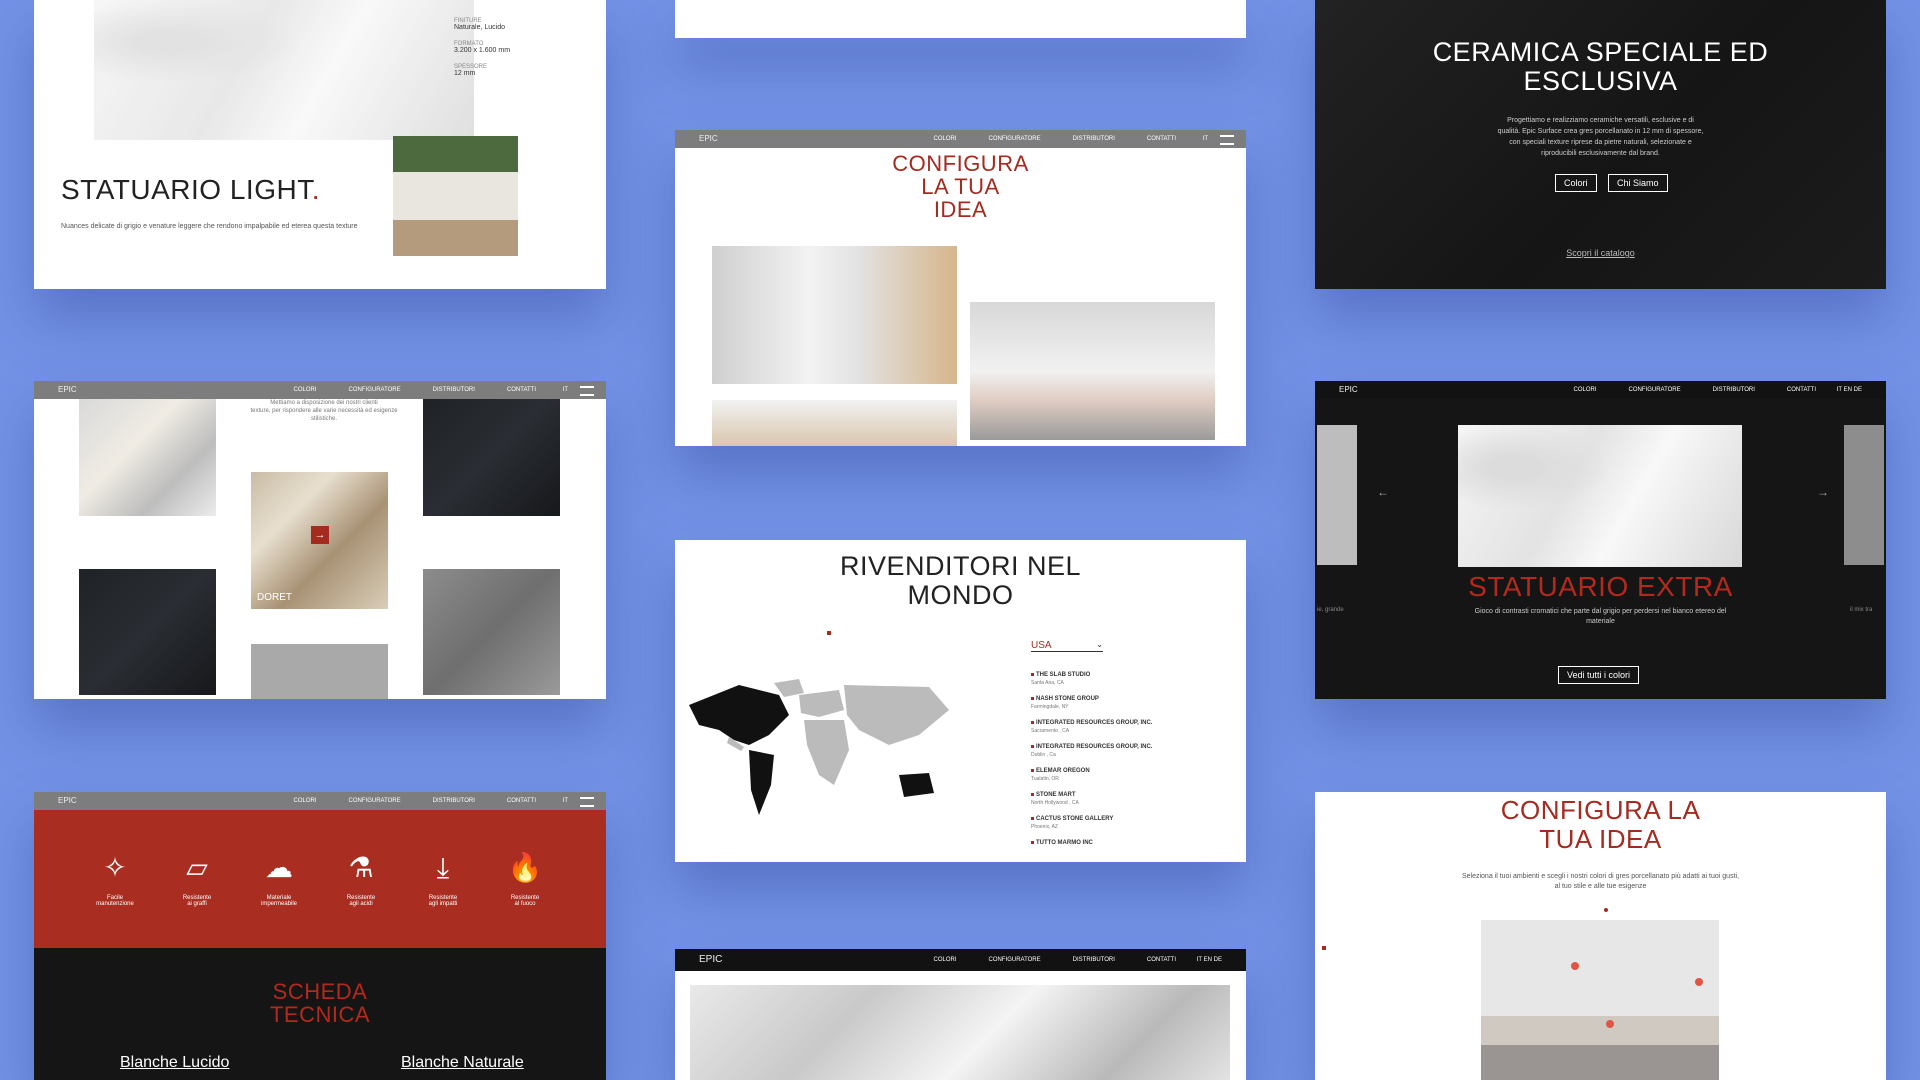 The image size is (1920, 1080). What do you see at coordinates (443, 867) in the screenshot?
I see `impact-icon: ⤓` at bounding box center [443, 867].